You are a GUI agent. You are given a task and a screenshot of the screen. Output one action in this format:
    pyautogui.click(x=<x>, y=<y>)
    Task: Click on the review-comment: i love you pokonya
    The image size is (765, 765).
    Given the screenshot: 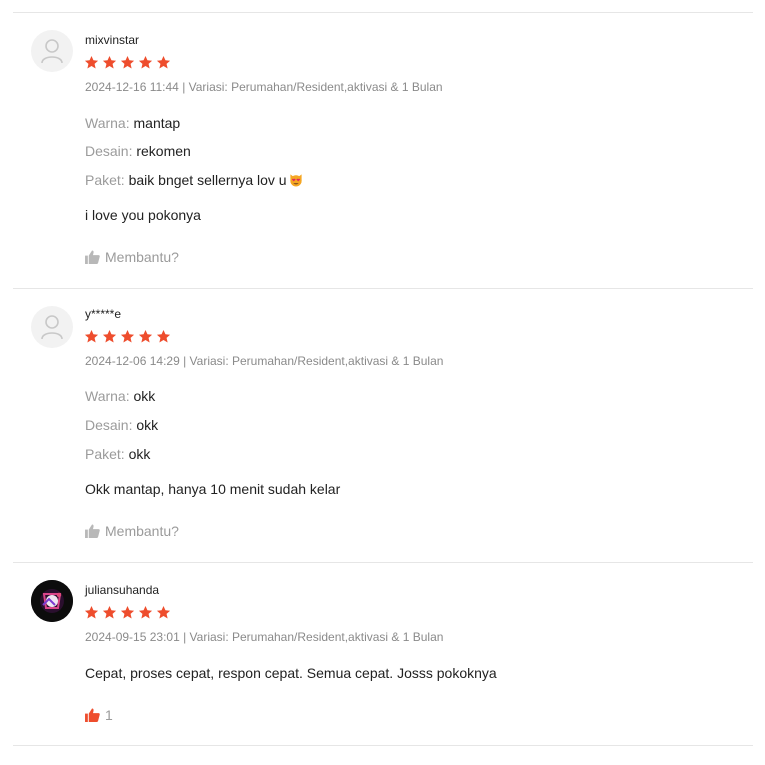 What is the action you would take?
    pyautogui.click(x=143, y=215)
    